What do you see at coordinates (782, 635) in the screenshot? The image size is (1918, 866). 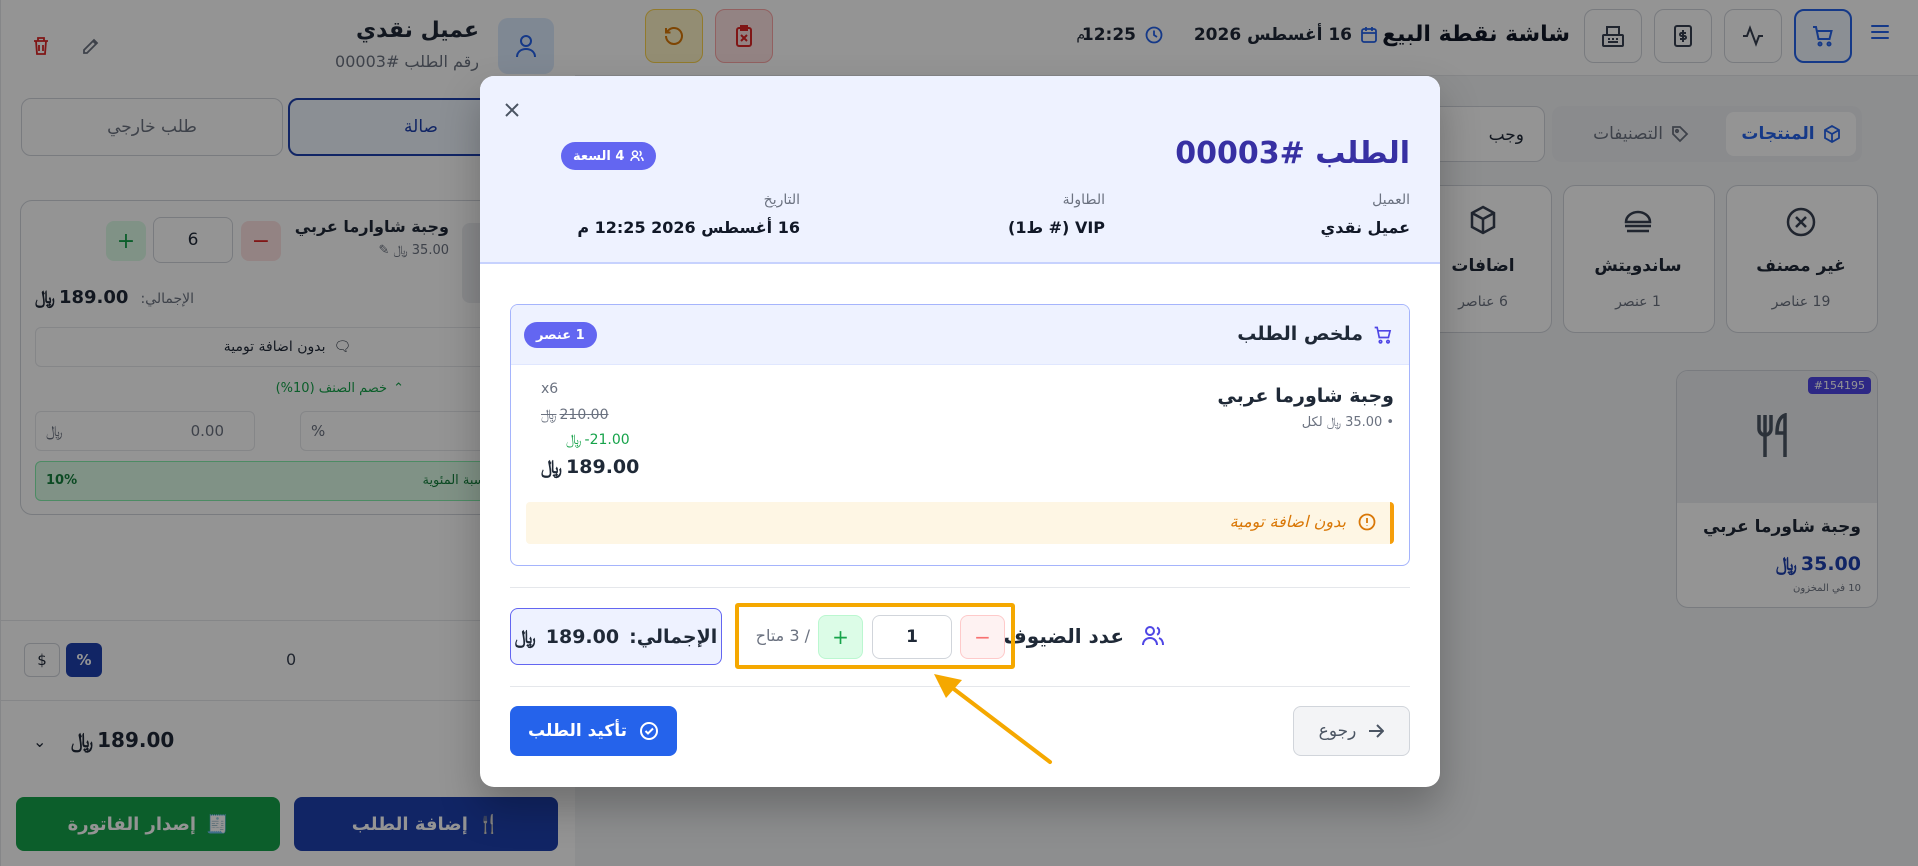 I see `guests-available: / 3 متاح` at bounding box center [782, 635].